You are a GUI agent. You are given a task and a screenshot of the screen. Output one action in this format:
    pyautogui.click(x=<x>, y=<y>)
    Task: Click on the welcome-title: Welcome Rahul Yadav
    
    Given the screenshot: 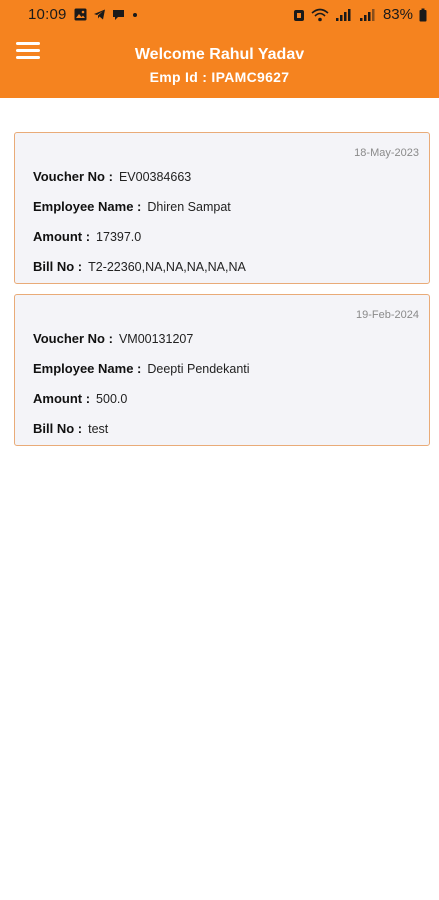 What is the action you would take?
    pyautogui.click(x=219, y=54)
    